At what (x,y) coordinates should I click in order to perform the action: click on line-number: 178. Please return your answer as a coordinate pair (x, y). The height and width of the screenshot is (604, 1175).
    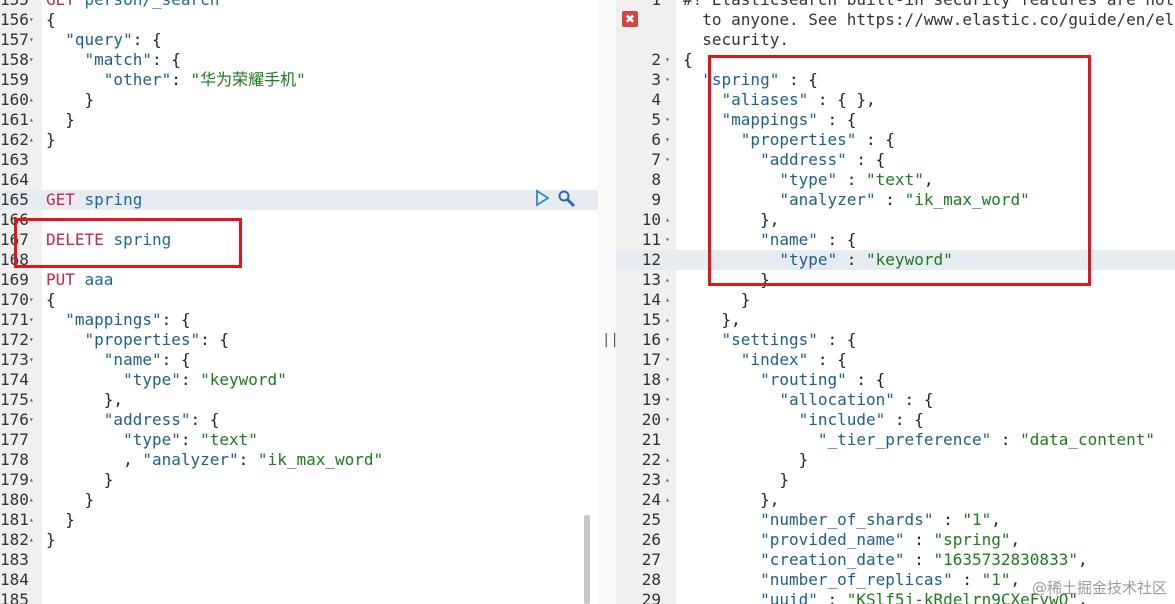
    Looking at the image, I should click on (14, 459).